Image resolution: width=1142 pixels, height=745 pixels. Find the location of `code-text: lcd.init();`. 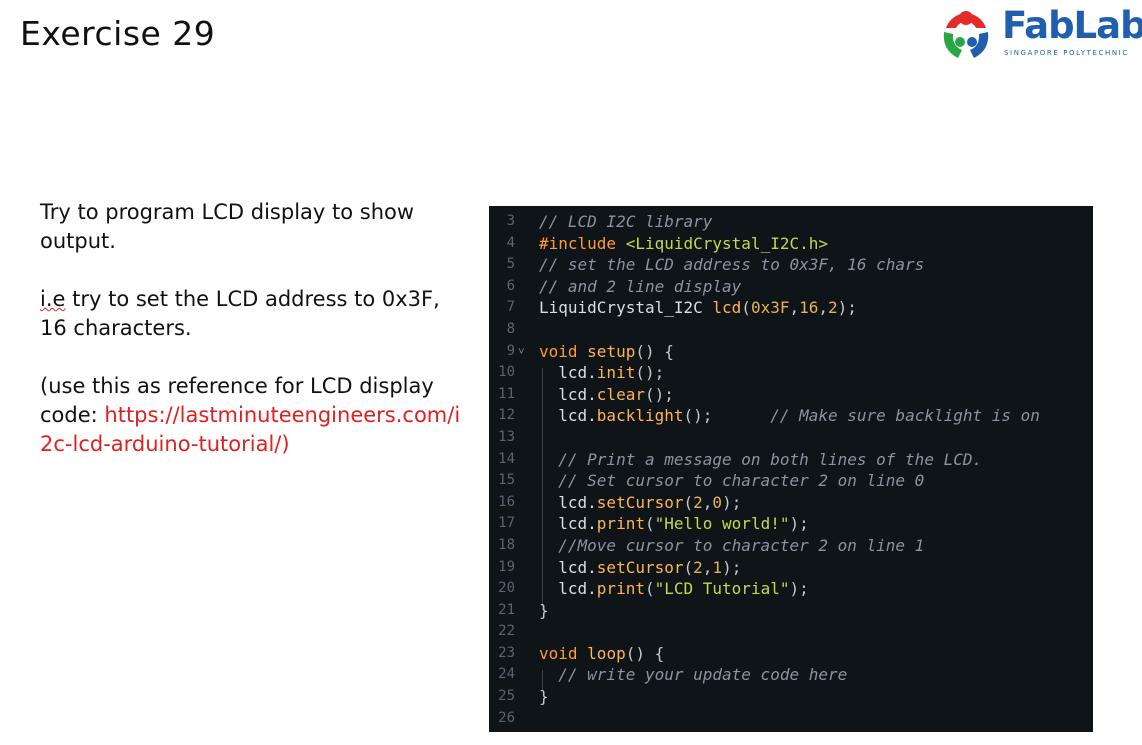

code-text: lcd.init(); is located at coordinates (601, 373).